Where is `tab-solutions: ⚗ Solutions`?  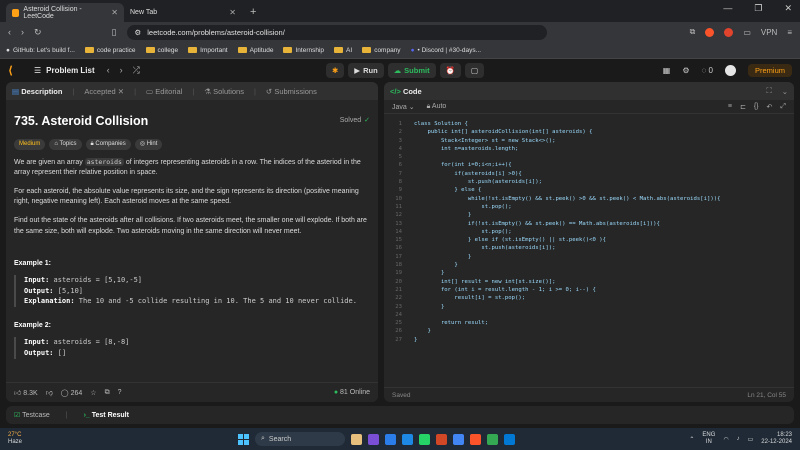 tab-solutions: ⚗ Solutions is located at coordinates (224, 91).